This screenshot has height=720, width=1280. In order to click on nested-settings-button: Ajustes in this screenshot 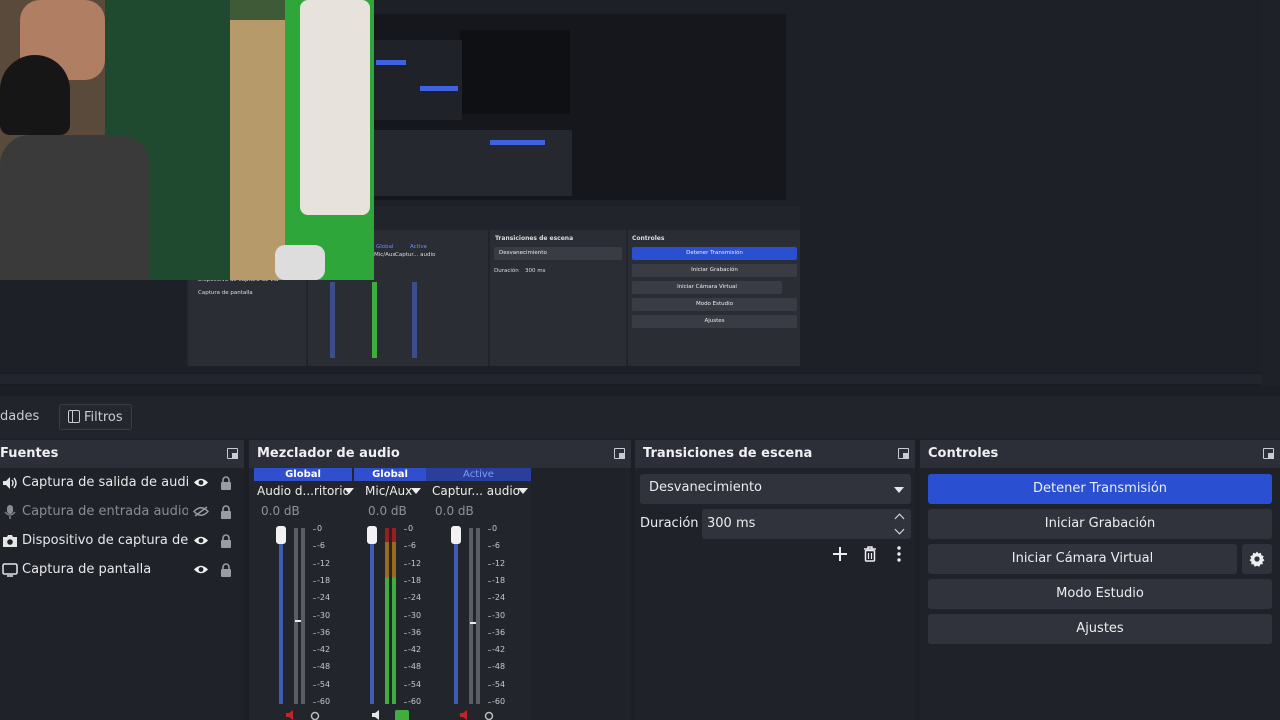, I will do `click(714, 321)`.